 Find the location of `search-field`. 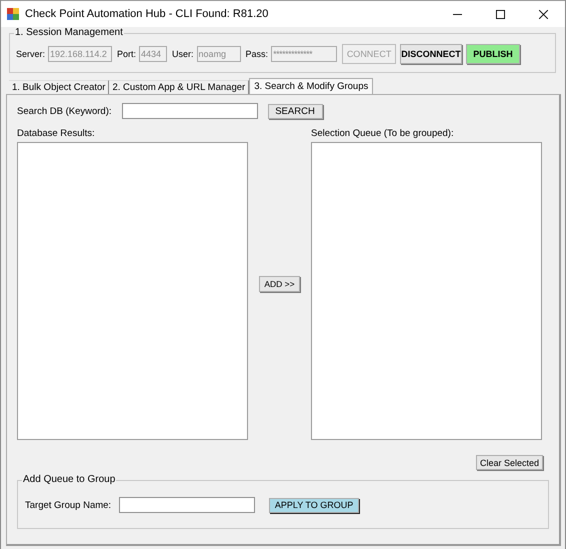

search-field is located at coordinates (190, 111).